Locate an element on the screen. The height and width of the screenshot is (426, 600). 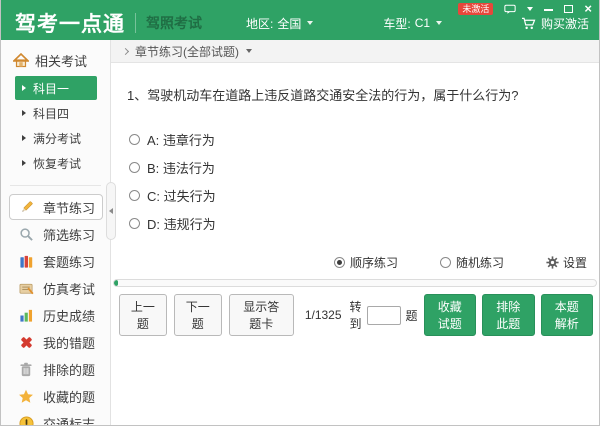
question-counter: 1/1325 is located at coordinates (323, 315).